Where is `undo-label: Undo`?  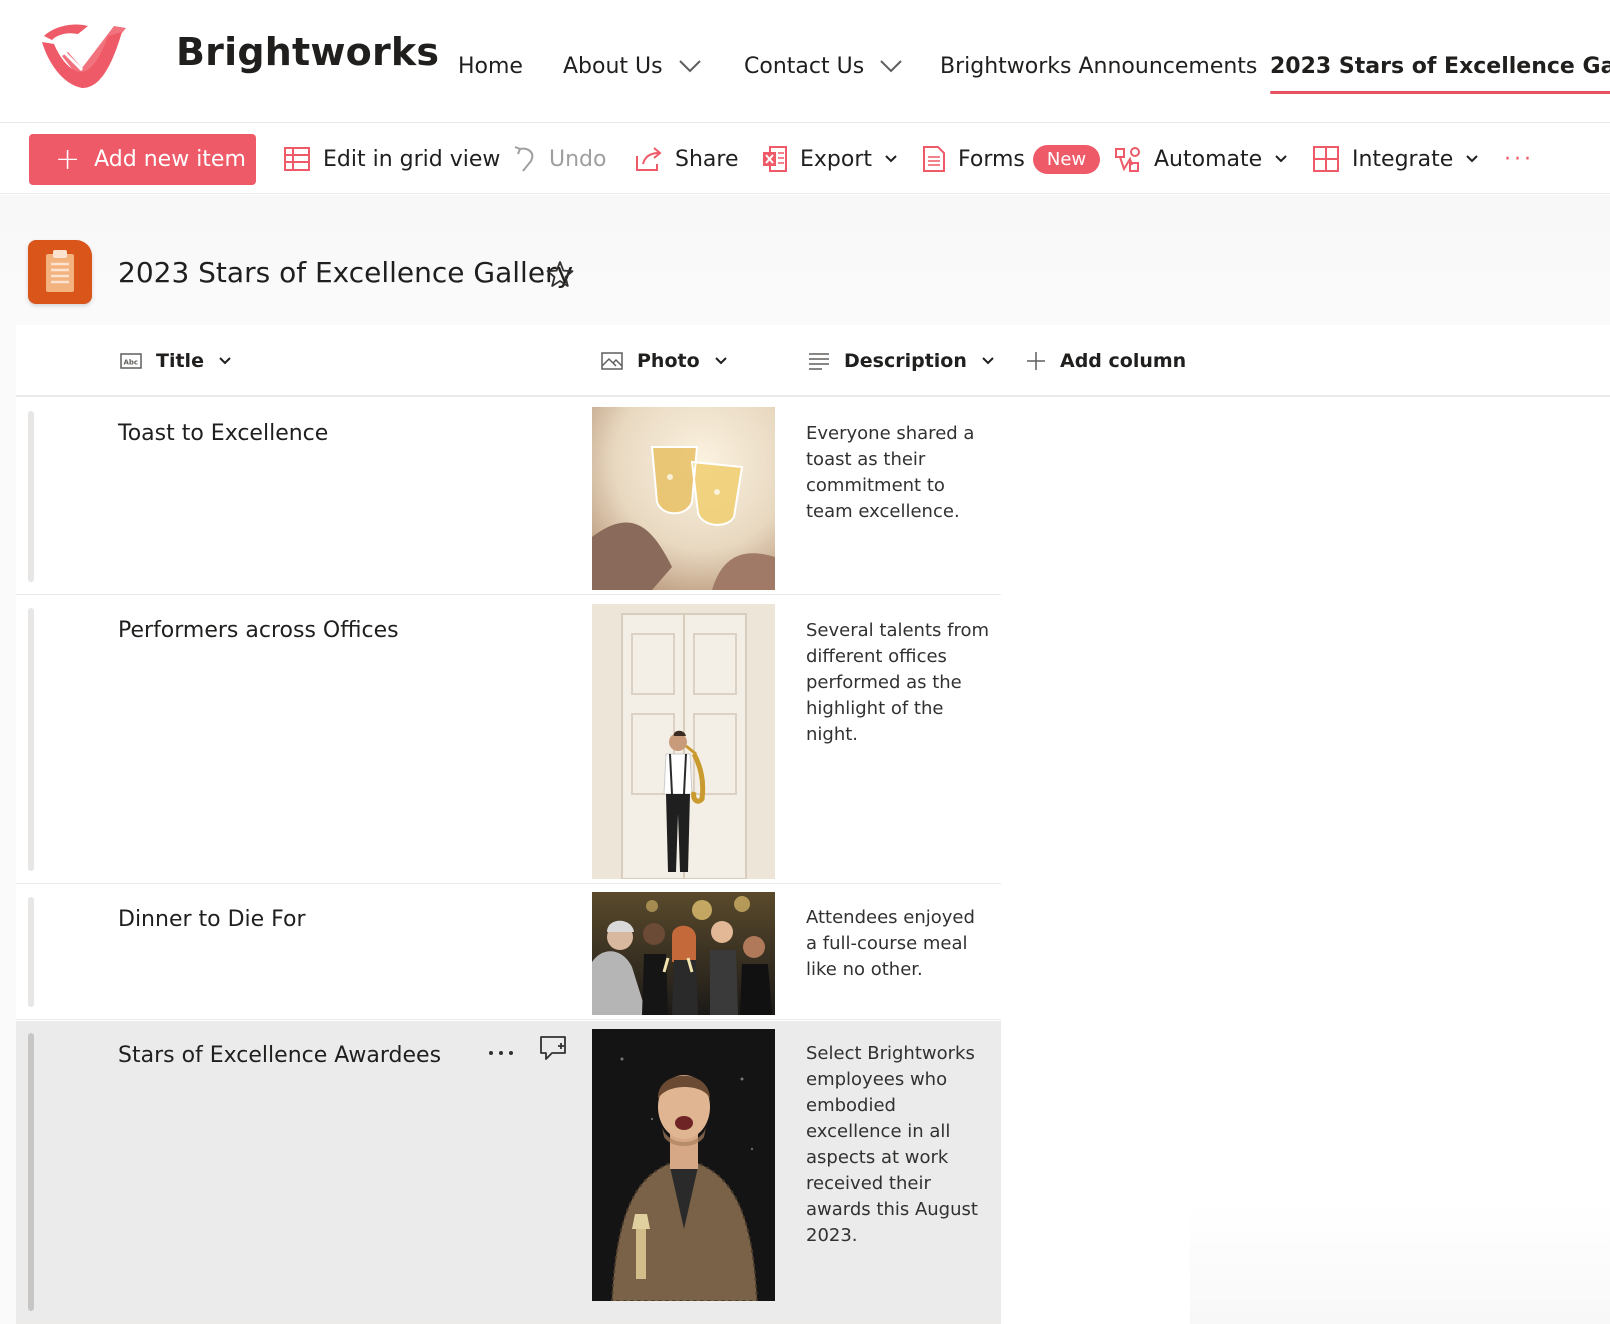
undo-label: Undo is located at coordinates (578, 159).